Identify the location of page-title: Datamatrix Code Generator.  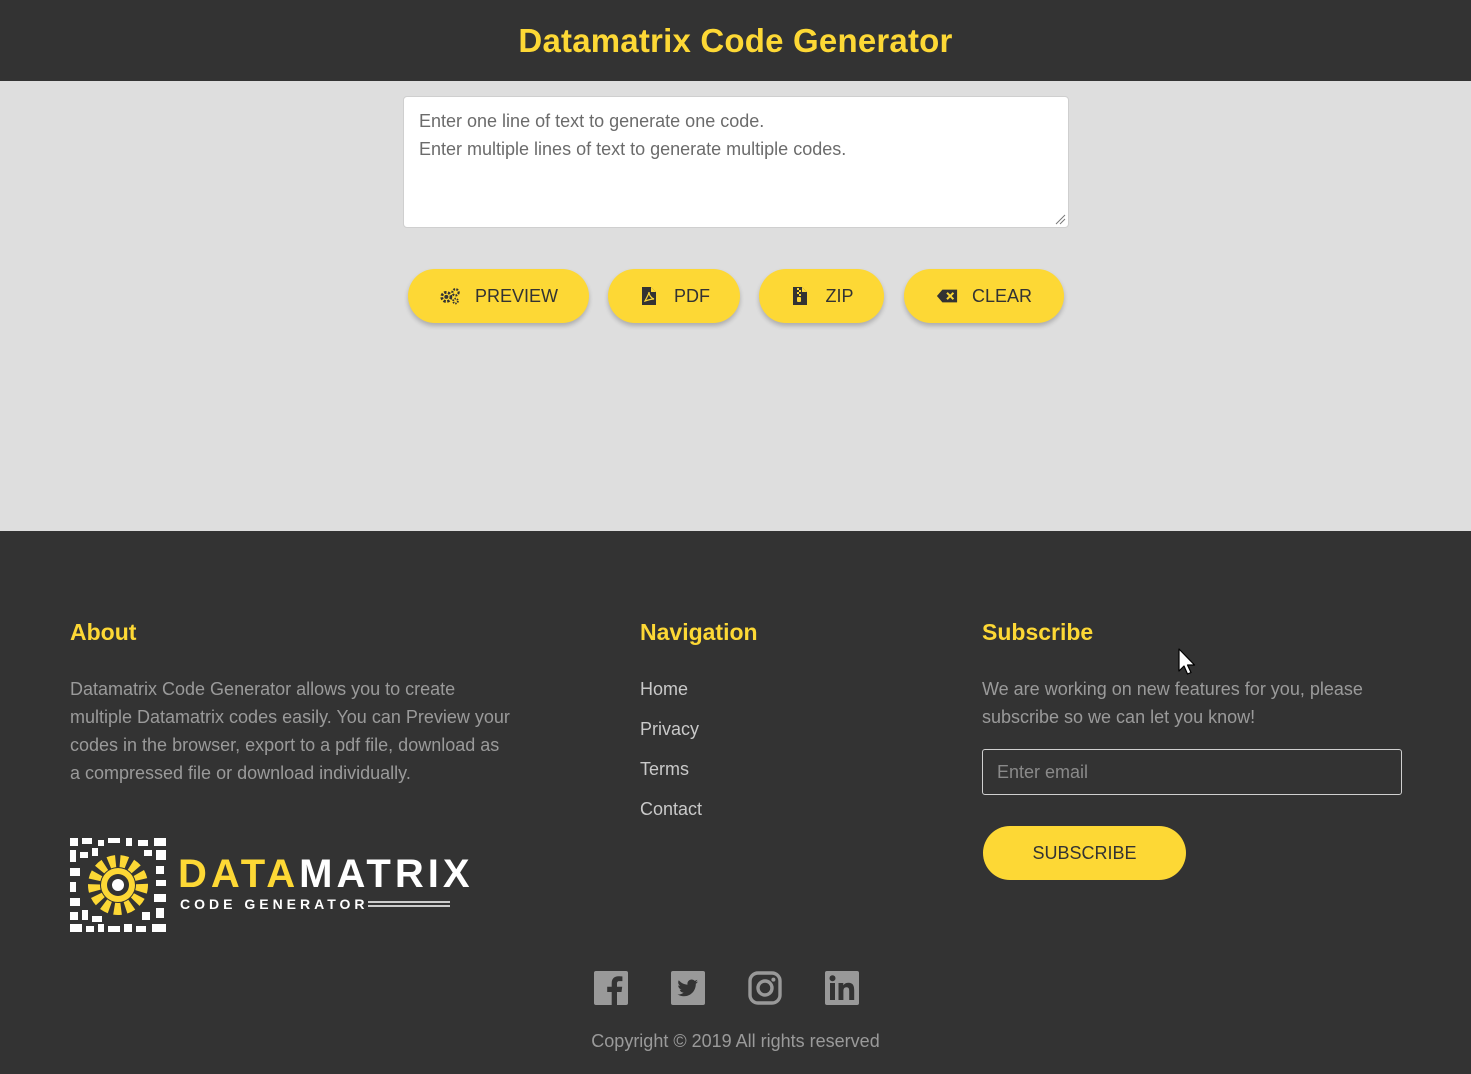
(735, 40).